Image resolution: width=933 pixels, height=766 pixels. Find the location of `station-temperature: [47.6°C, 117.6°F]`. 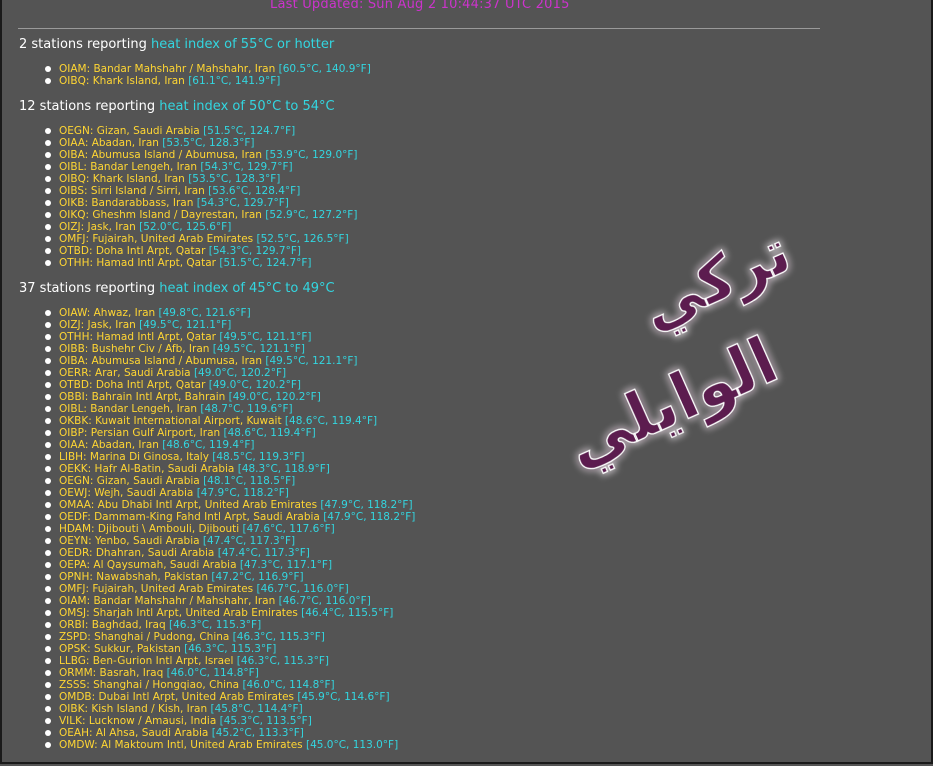

station-temperature: [47.6°C, 117.6°F] is located at coordinates (288, 529).